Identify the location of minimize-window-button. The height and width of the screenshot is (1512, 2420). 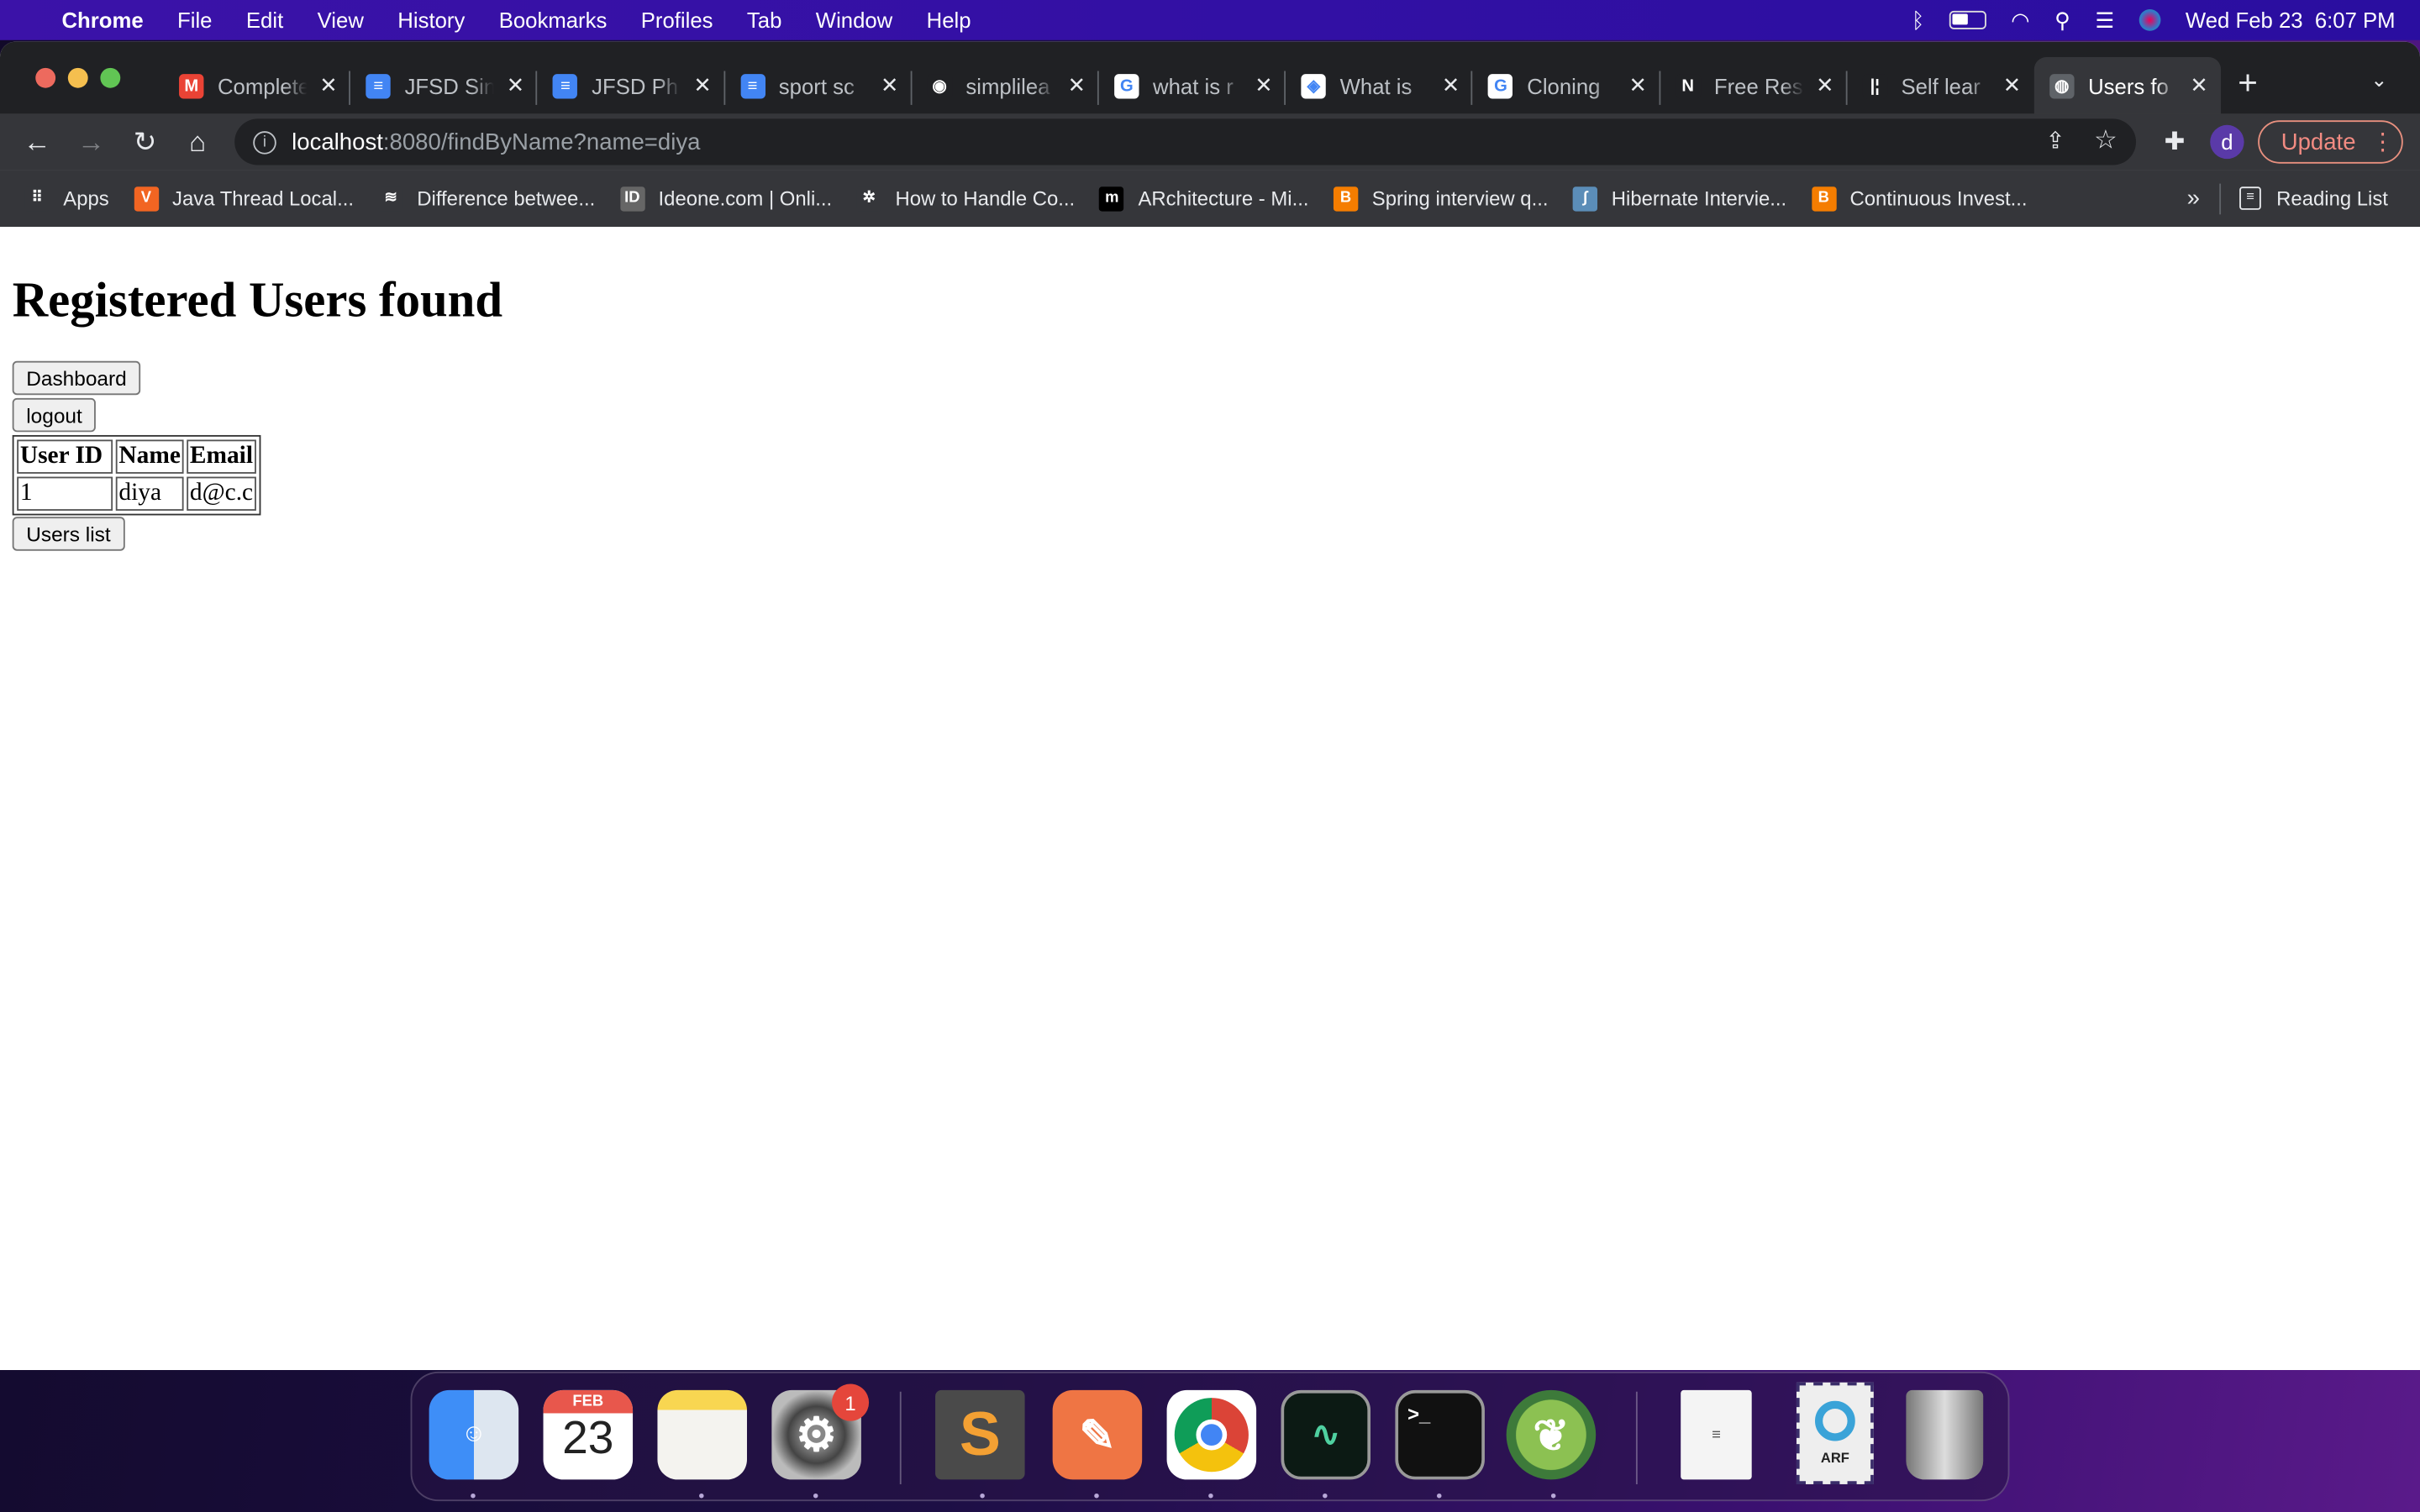
(77, 77).